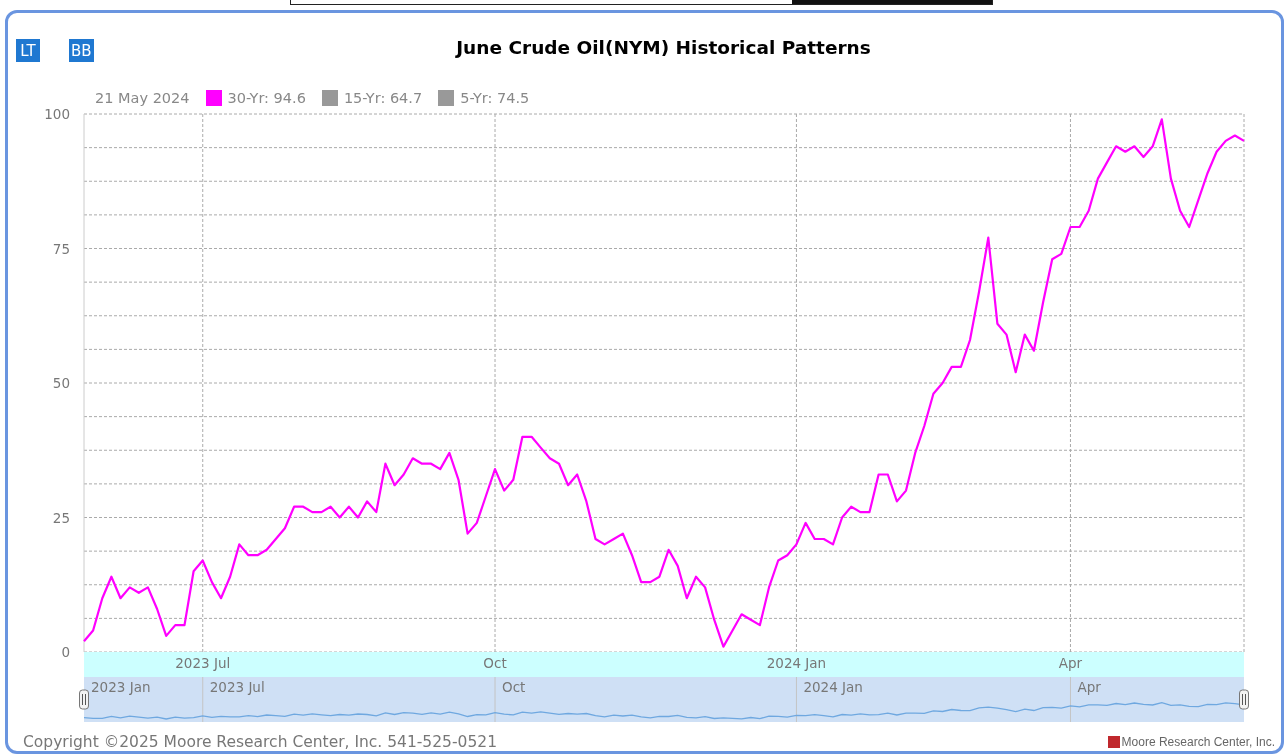 The height and width of the screenshot is (756, 1287). What do you see at coordinates (28, 51) in the screenshot?
I see `toolbar-button: LT` at bounding box center [28, 51].